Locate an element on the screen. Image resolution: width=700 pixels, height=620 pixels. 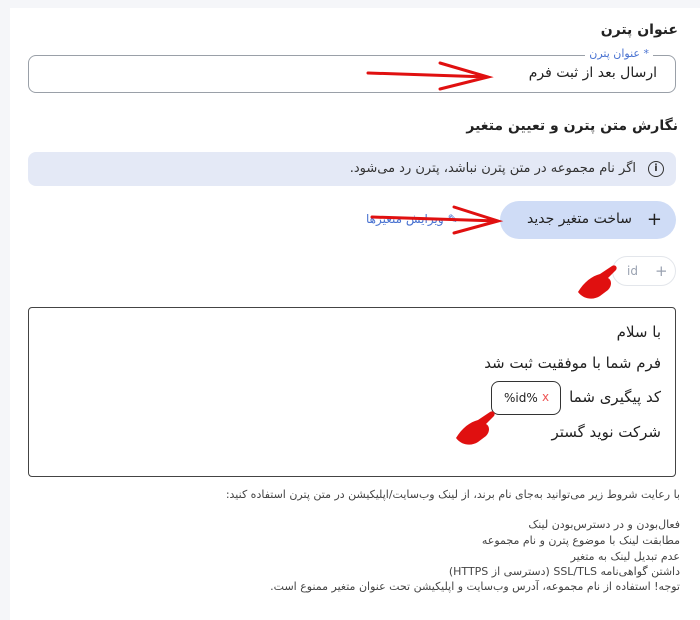
edit-variables-label: ویرایش متغیرها is located at coordinates (405, 219).